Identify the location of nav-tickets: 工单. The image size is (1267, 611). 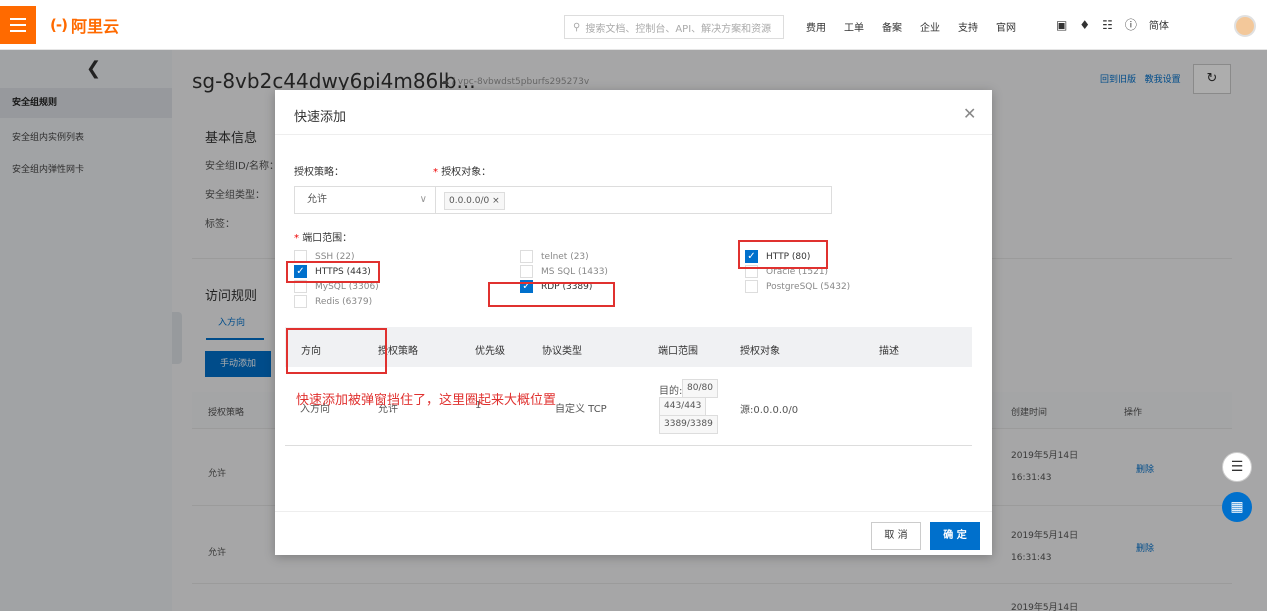
(854, 26).